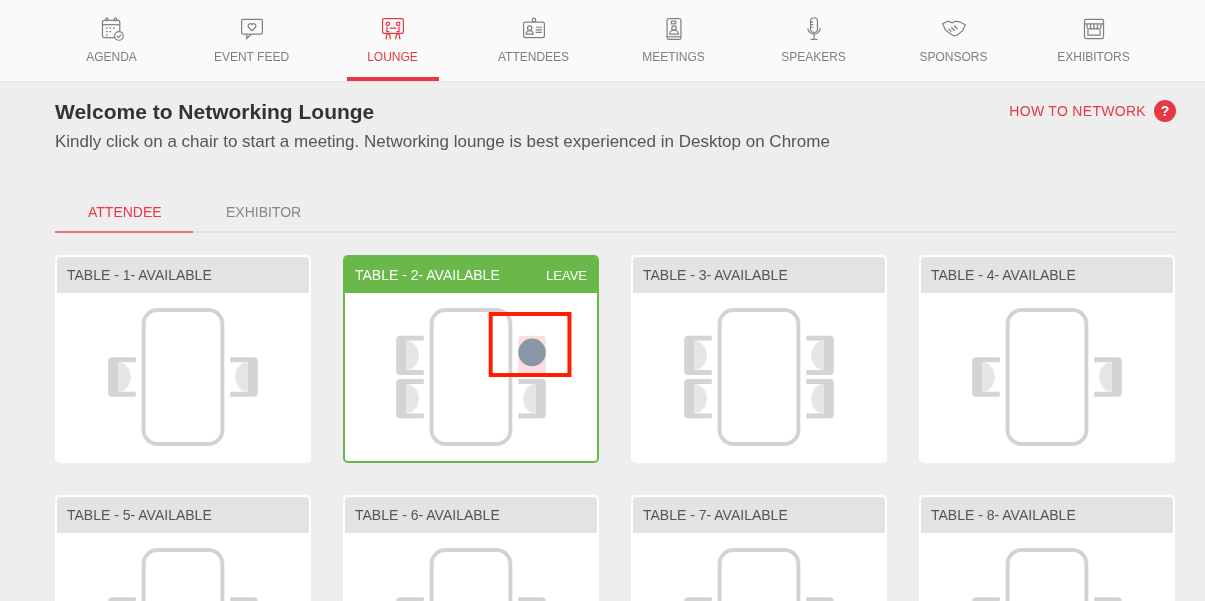  Describe the element at coordinates (813, 40) in the screenshot. I see `nav-tab: SPEAKERS` at that location.